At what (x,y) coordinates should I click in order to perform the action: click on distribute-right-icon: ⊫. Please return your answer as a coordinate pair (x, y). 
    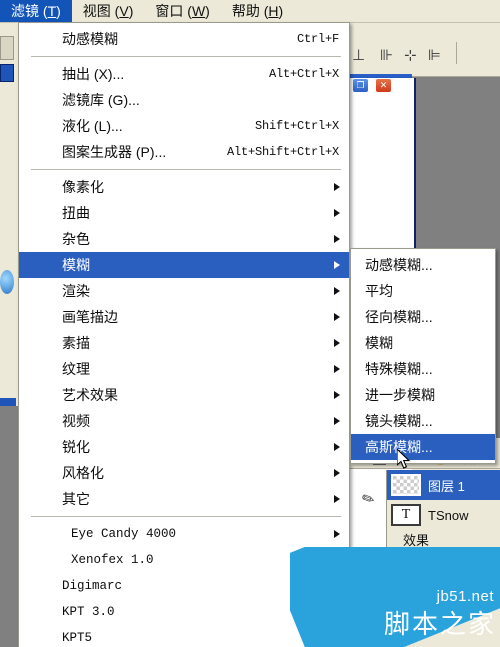
    Looking at the image, I should click on (434, 55).